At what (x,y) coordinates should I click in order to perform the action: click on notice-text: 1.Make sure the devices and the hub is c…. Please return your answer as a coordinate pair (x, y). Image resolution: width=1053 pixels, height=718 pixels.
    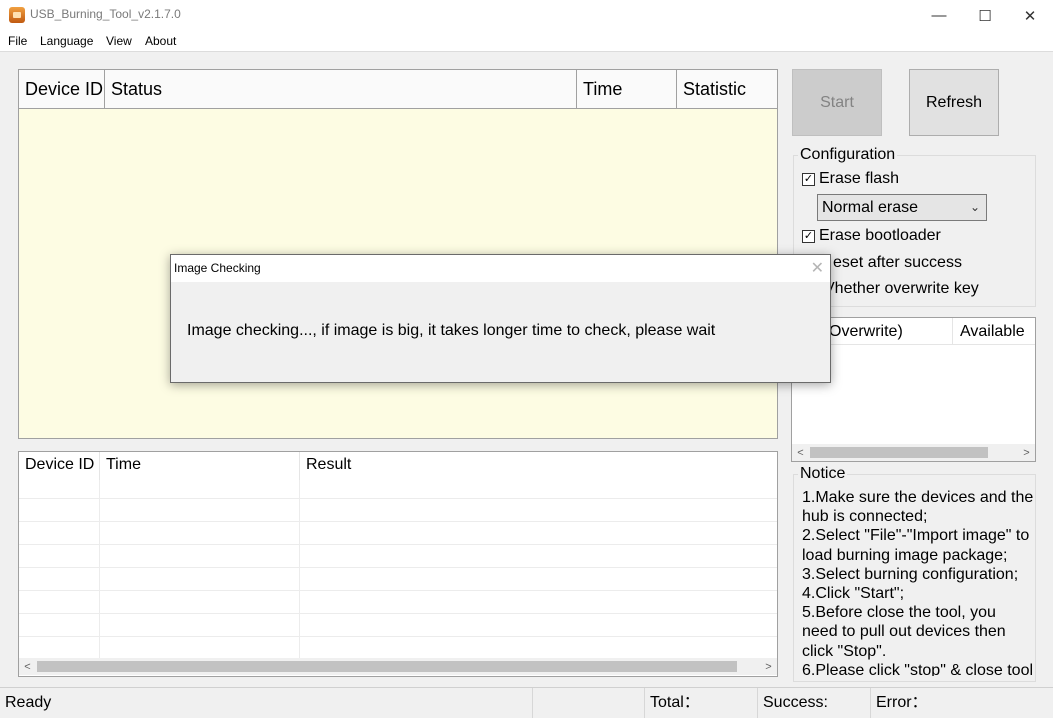
    Looking at the image, I should click on (918, 582).